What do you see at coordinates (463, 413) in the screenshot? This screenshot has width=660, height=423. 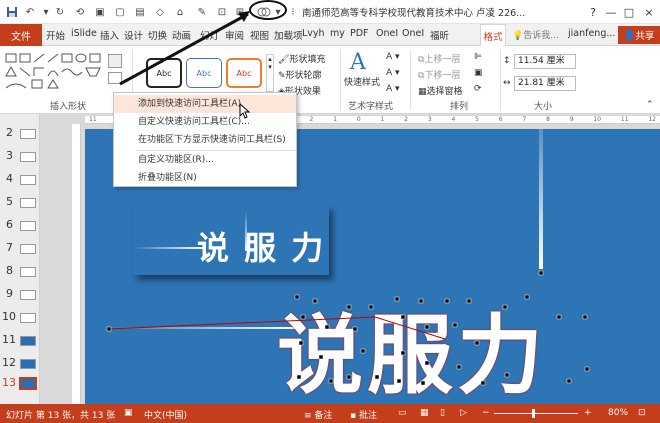 I see `slideshow-icon: ▷` at bounding box center [463, 413].